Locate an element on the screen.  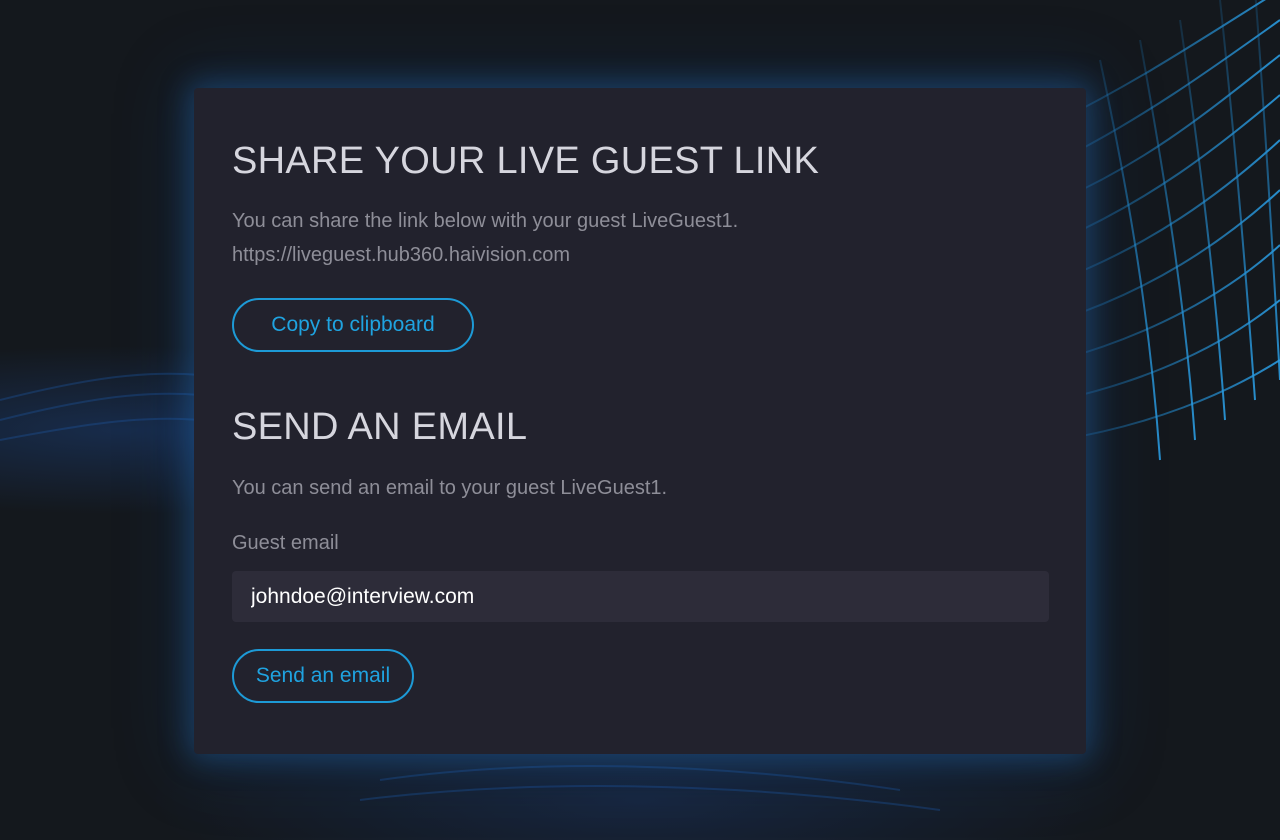
share-link-heading: SHARE YOUR LIVE GUEST LINK is located at coordinates (526, 161).